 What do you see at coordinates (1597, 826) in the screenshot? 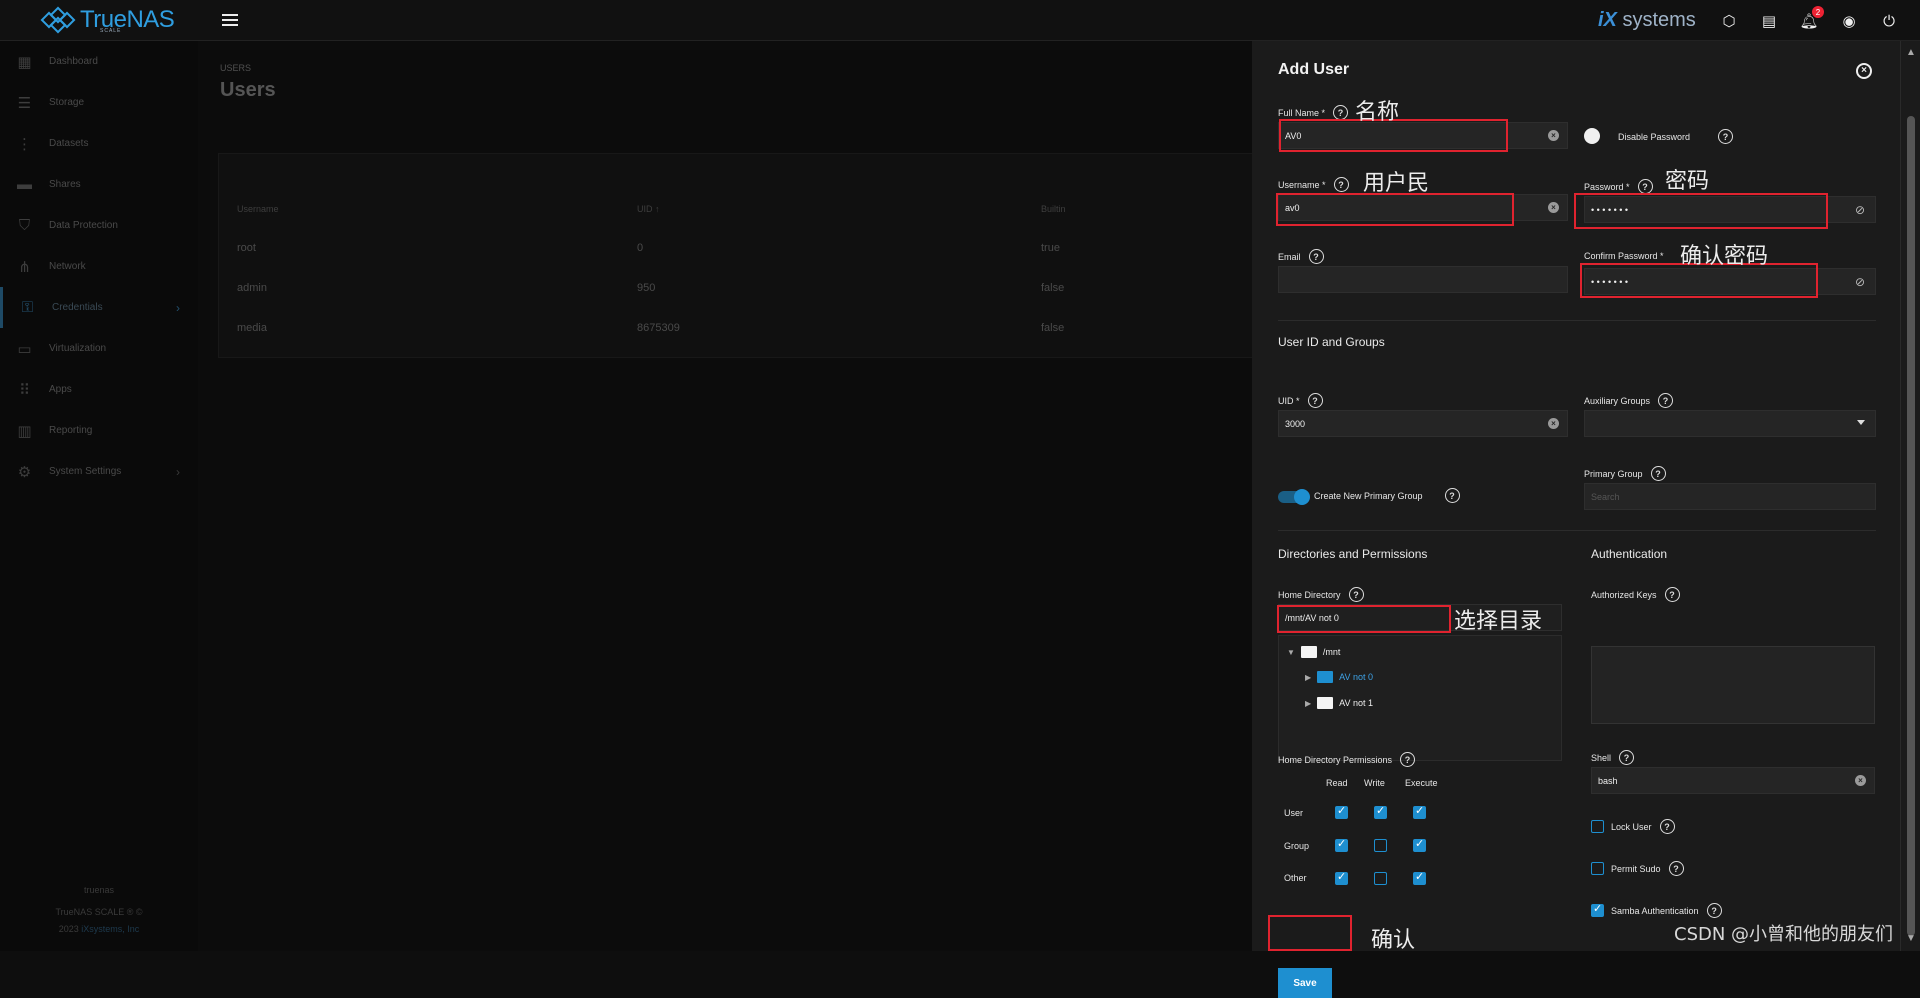
I see `lock-user-checkbox` at bounding box center [1597, 826].